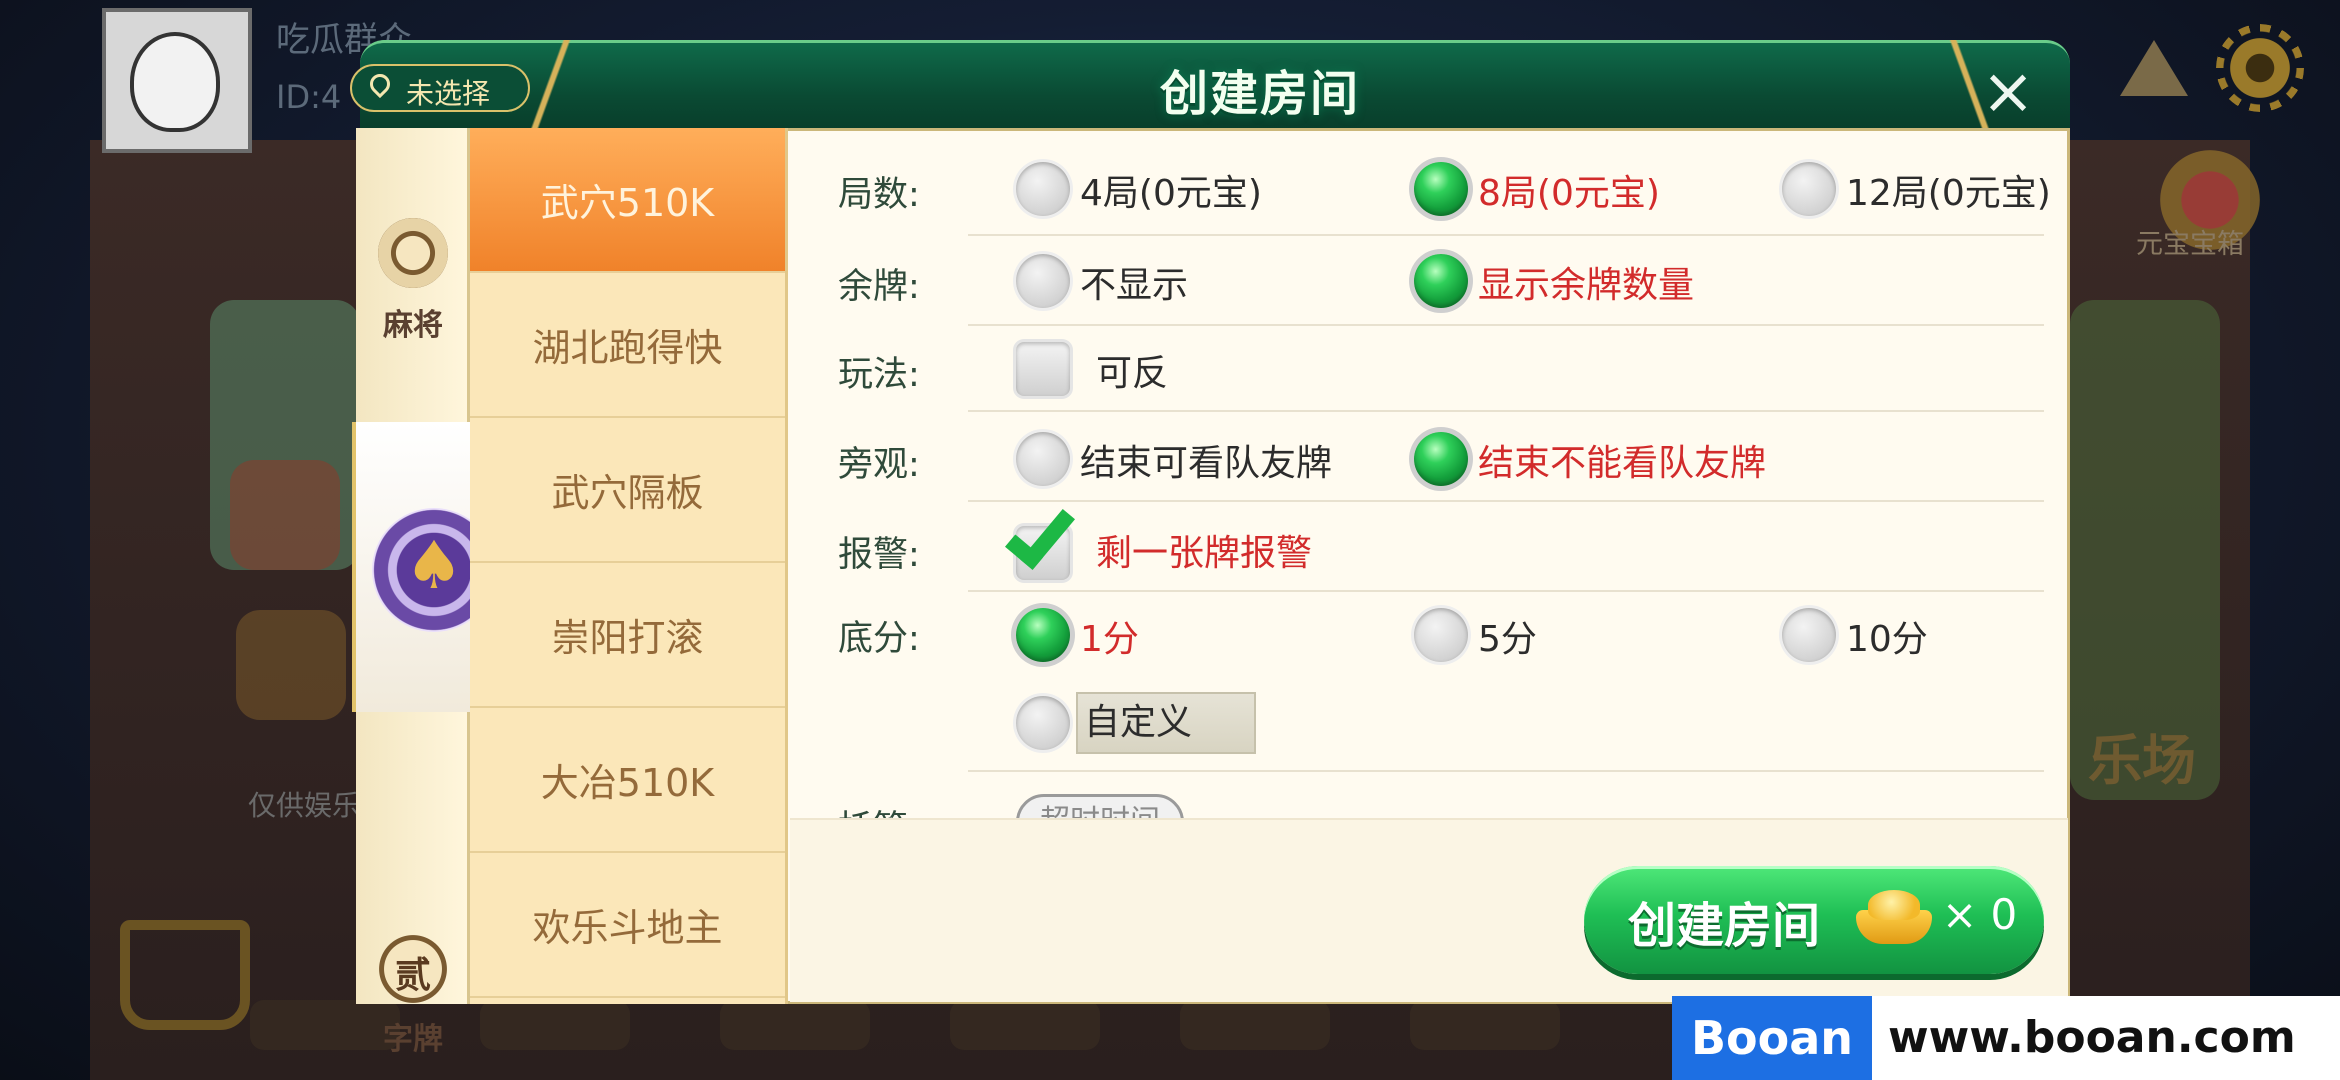 This screenshot has width=2340, height=1080. I want to click on radio-show-remaining, so click(1441, 281).